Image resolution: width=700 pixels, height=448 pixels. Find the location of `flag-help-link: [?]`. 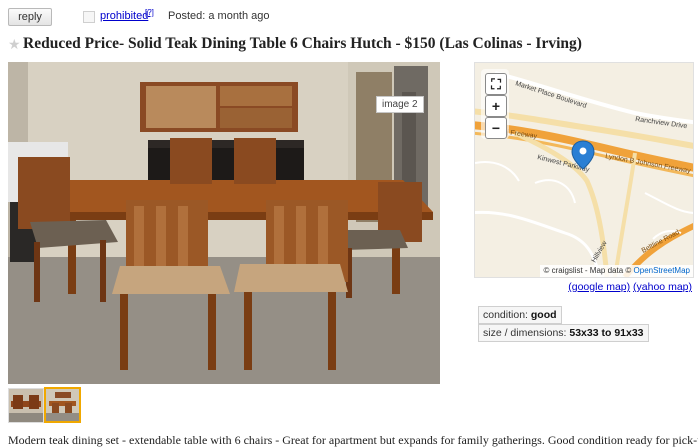

flag-help-link: [?] is located at coordinates (149, 12).